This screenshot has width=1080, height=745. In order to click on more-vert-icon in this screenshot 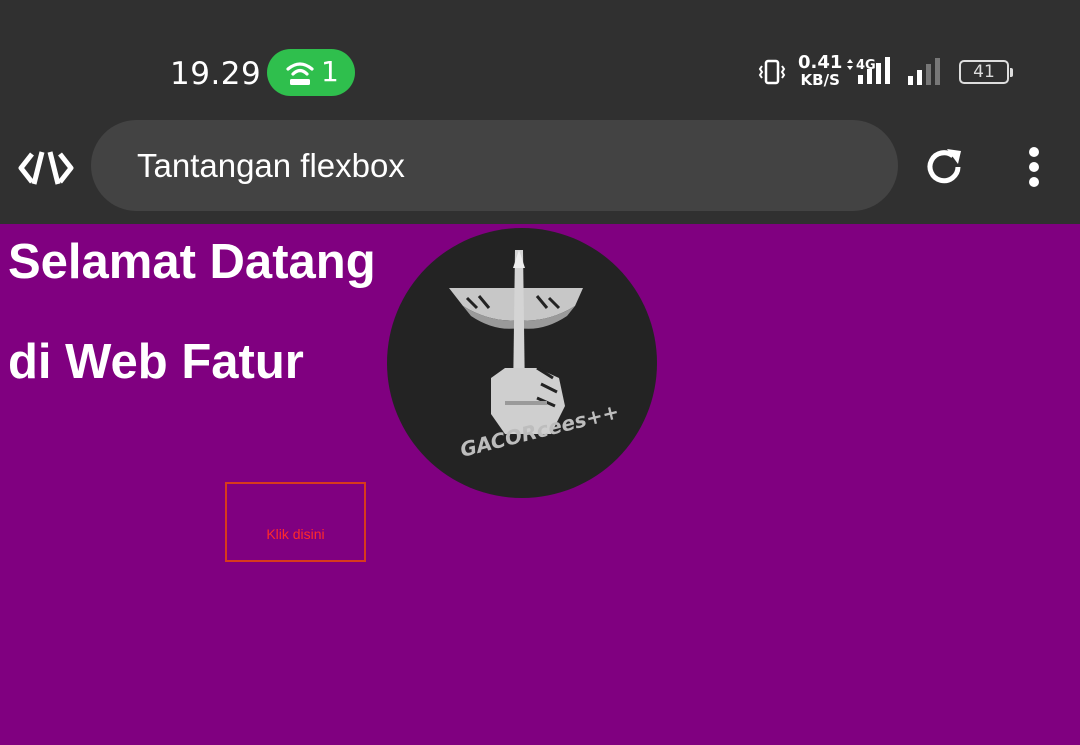, I will do `click(1034, 167)`.